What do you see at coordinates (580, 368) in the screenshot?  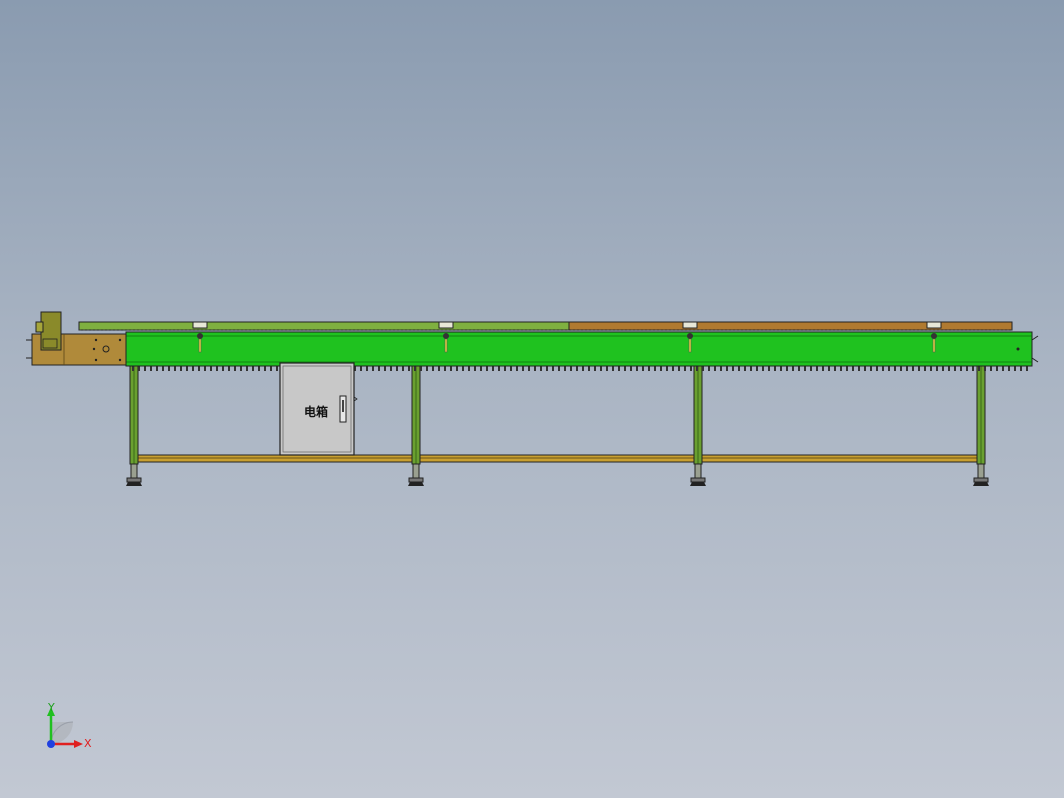 I see `roller-teeth` at bounding box center [580, 368].